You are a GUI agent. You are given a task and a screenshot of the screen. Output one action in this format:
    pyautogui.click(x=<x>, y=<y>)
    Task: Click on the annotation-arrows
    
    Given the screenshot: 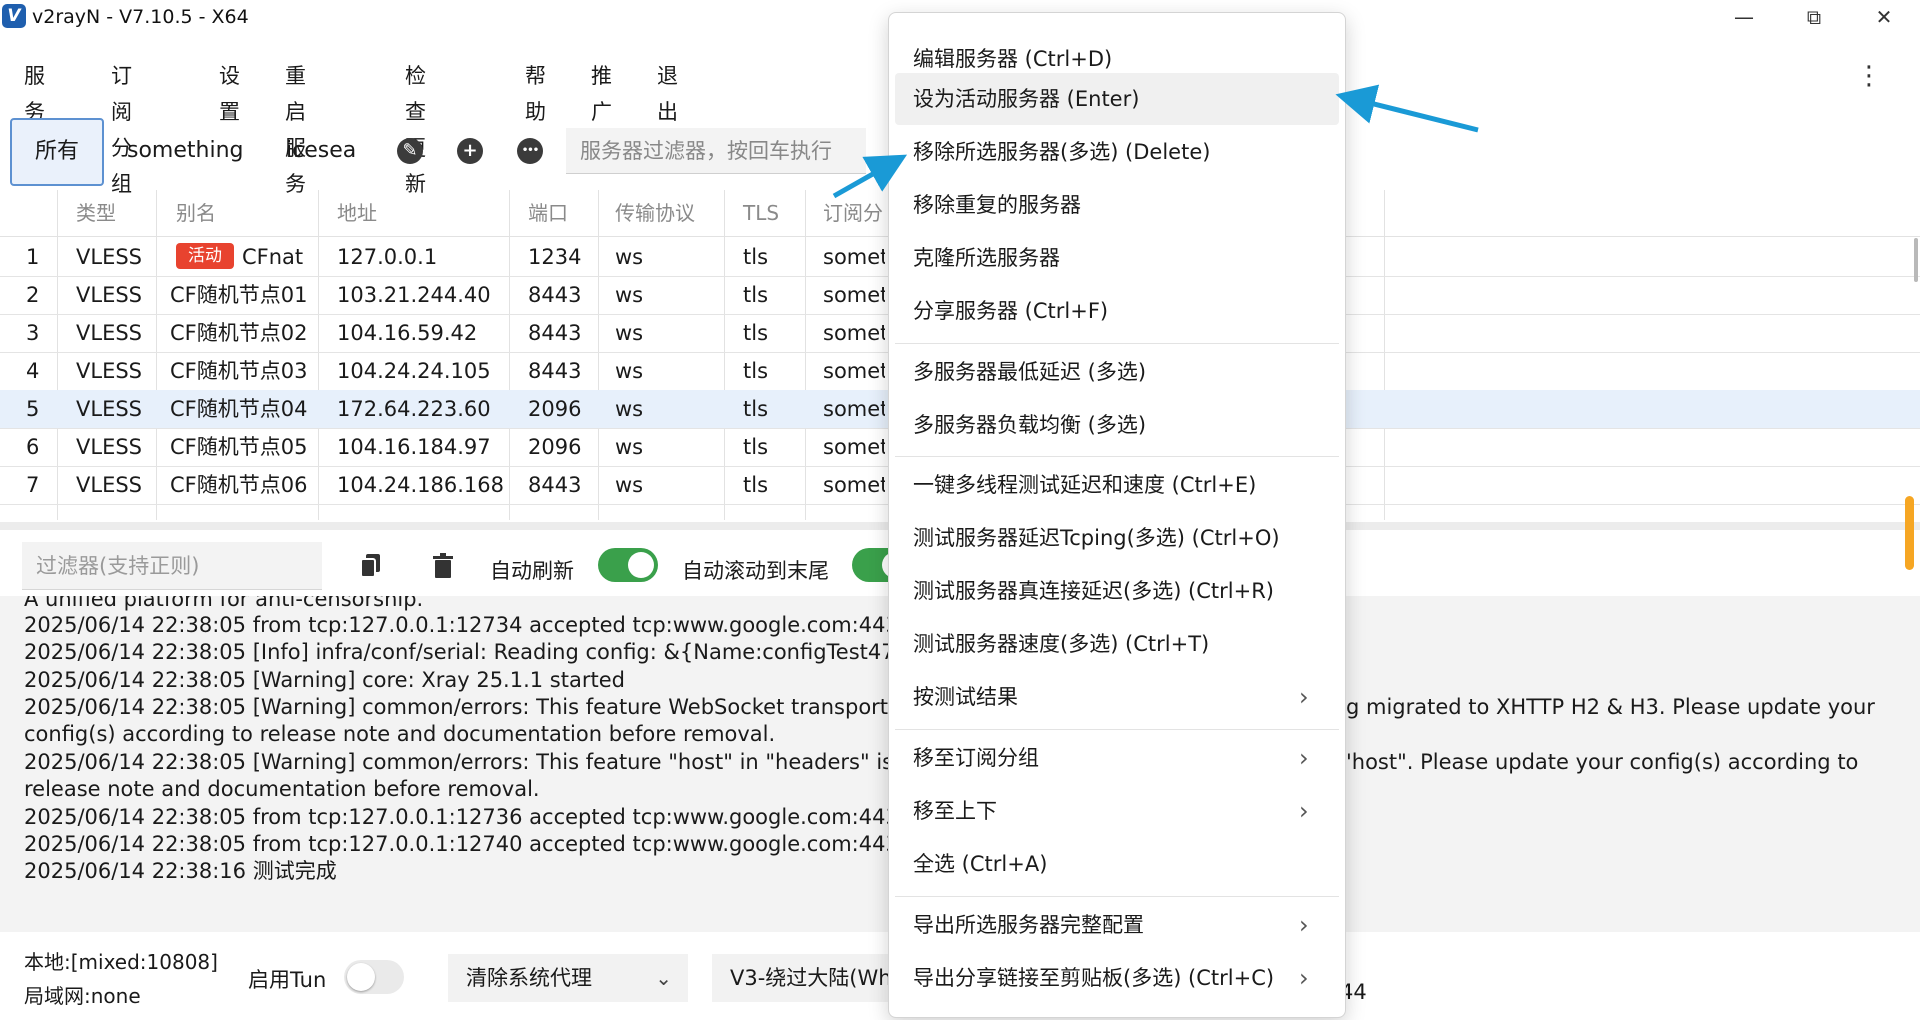 What is the action you would take?
    pyautogui.click(x=1155, y=141)
    